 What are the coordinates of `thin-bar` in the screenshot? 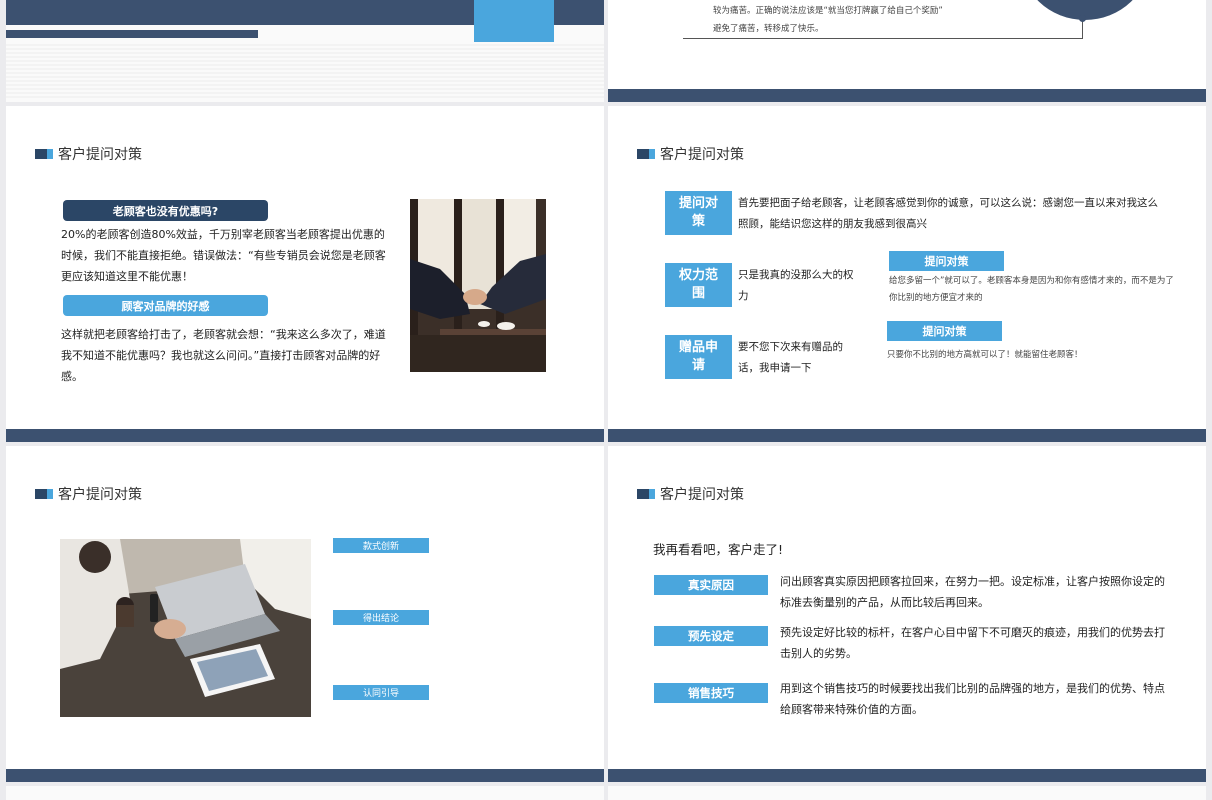 It's located at (132, 34).